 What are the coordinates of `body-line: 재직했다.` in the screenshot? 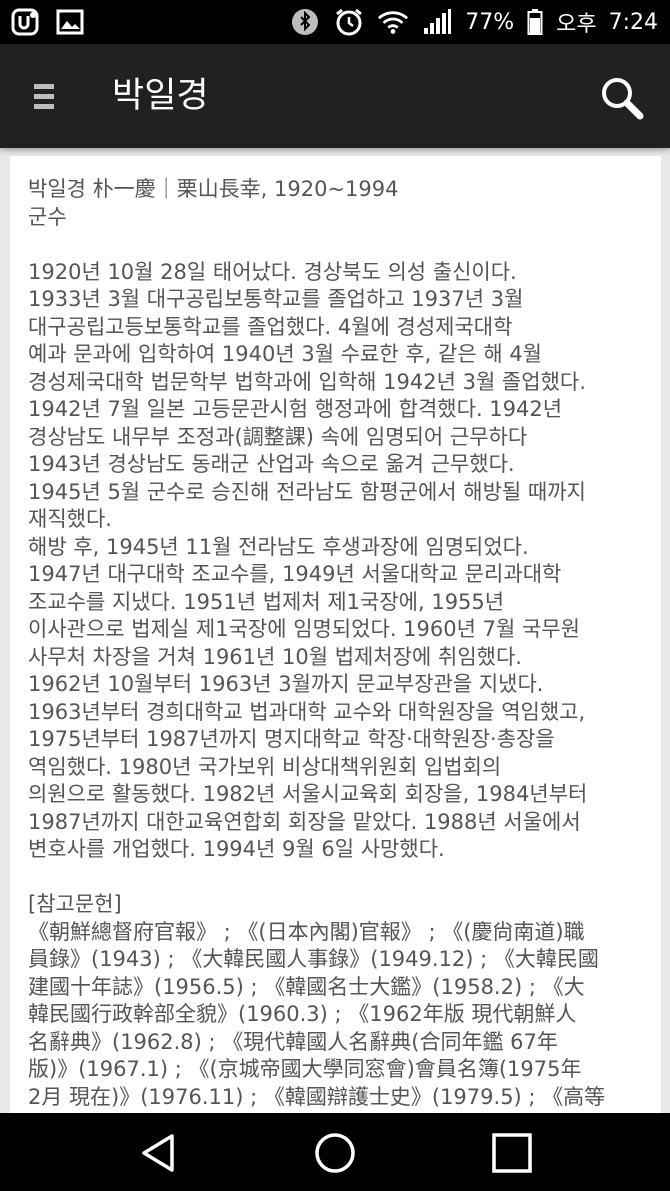 It's located at (70, 519).